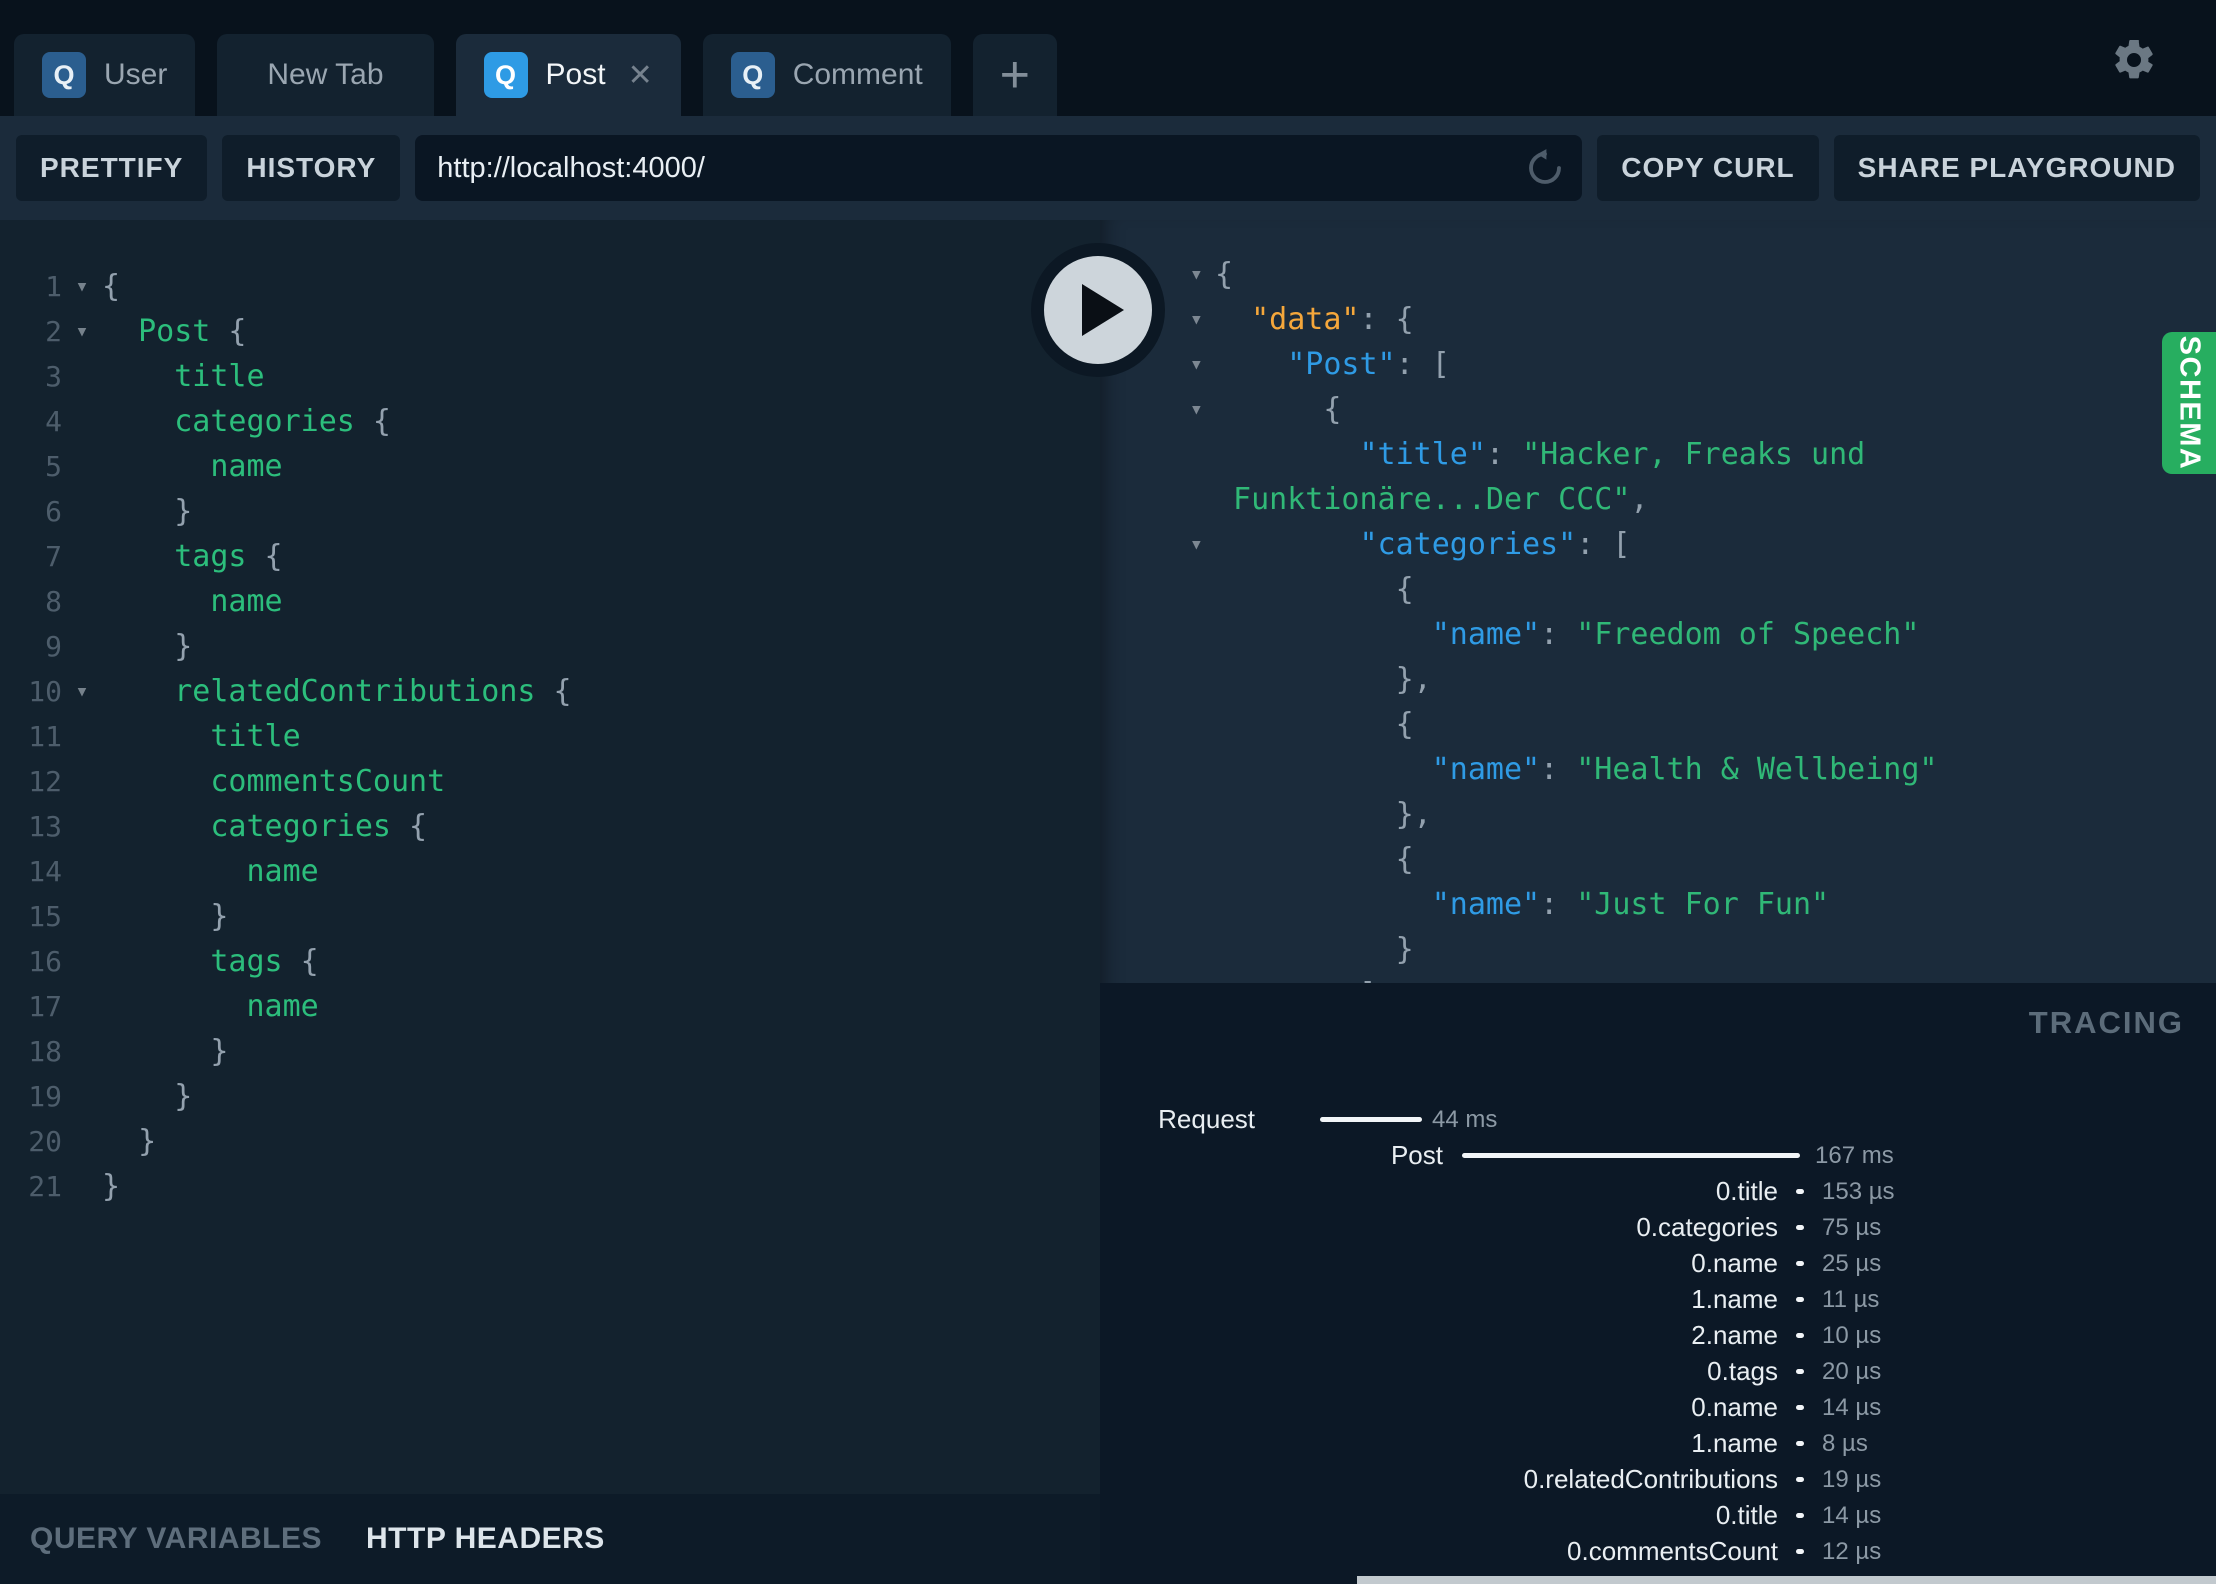 The image size is (2216, 1584). I want to click on query-badge: Q, so click(64, 75).